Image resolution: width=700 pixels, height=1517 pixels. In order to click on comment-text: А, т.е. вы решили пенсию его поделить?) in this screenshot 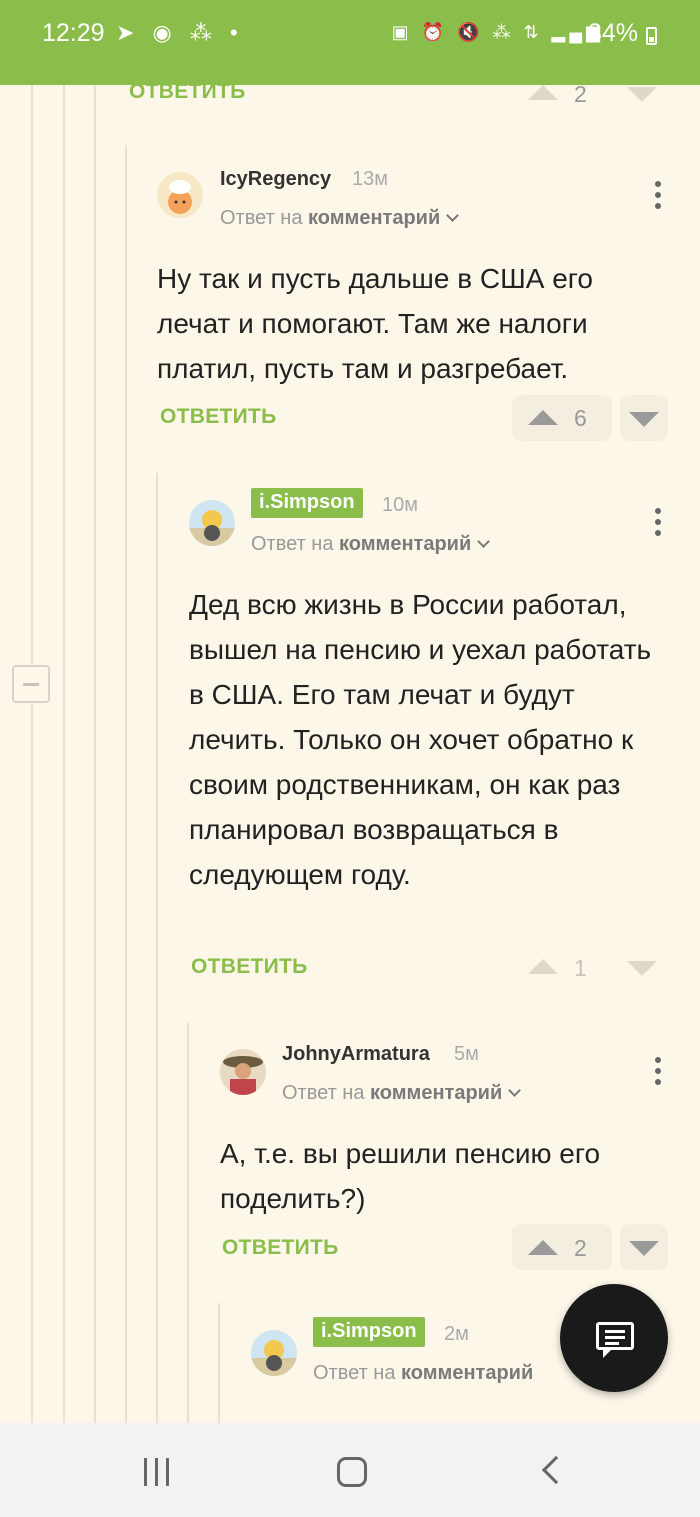, I will do `click(410, 1176)`.